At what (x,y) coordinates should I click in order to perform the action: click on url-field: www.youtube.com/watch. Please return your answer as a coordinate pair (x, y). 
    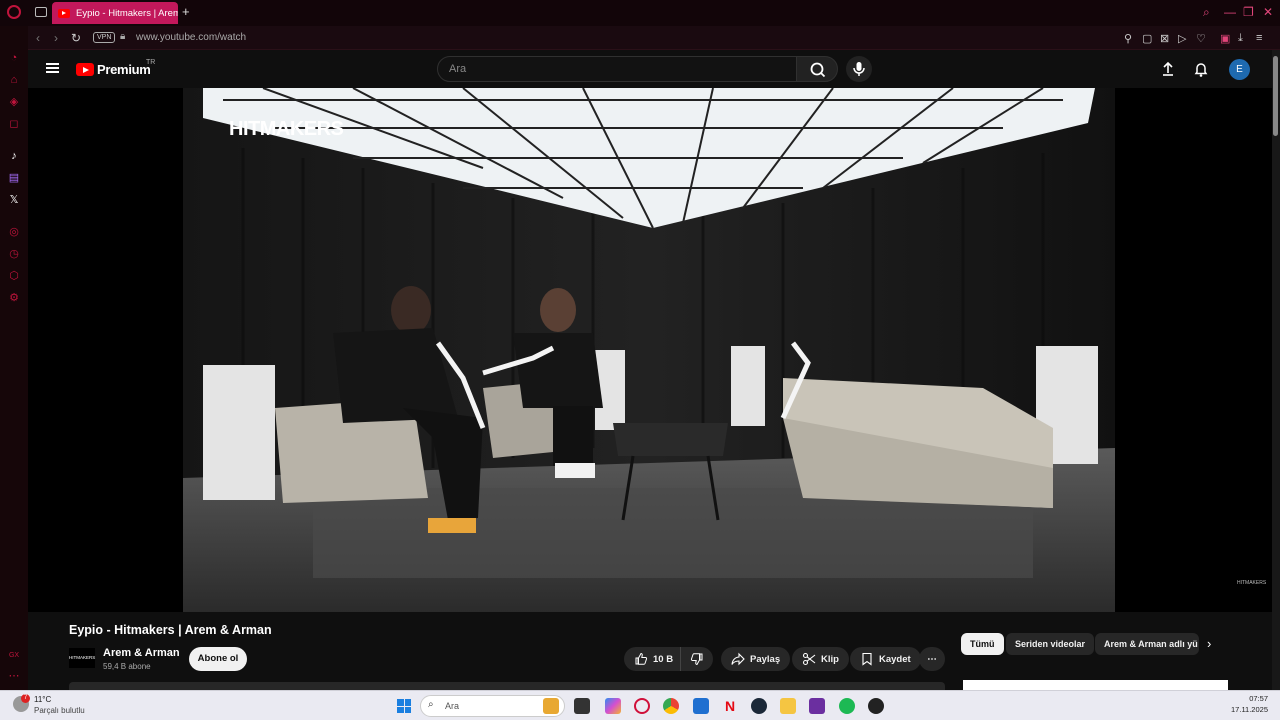
    Looking at the image, I should click on (191, 37).